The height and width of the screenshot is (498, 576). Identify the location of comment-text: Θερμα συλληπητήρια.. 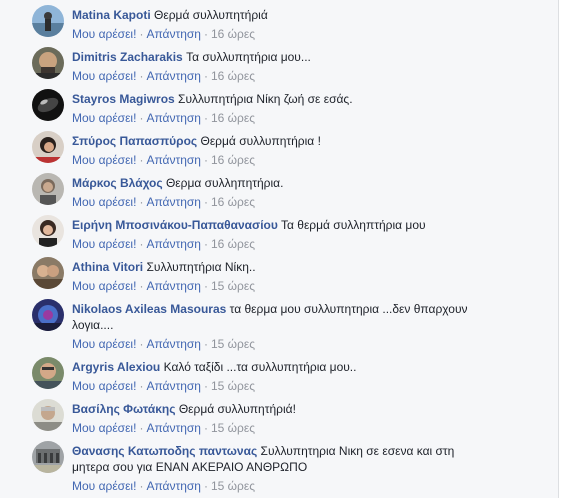
(224, 183).